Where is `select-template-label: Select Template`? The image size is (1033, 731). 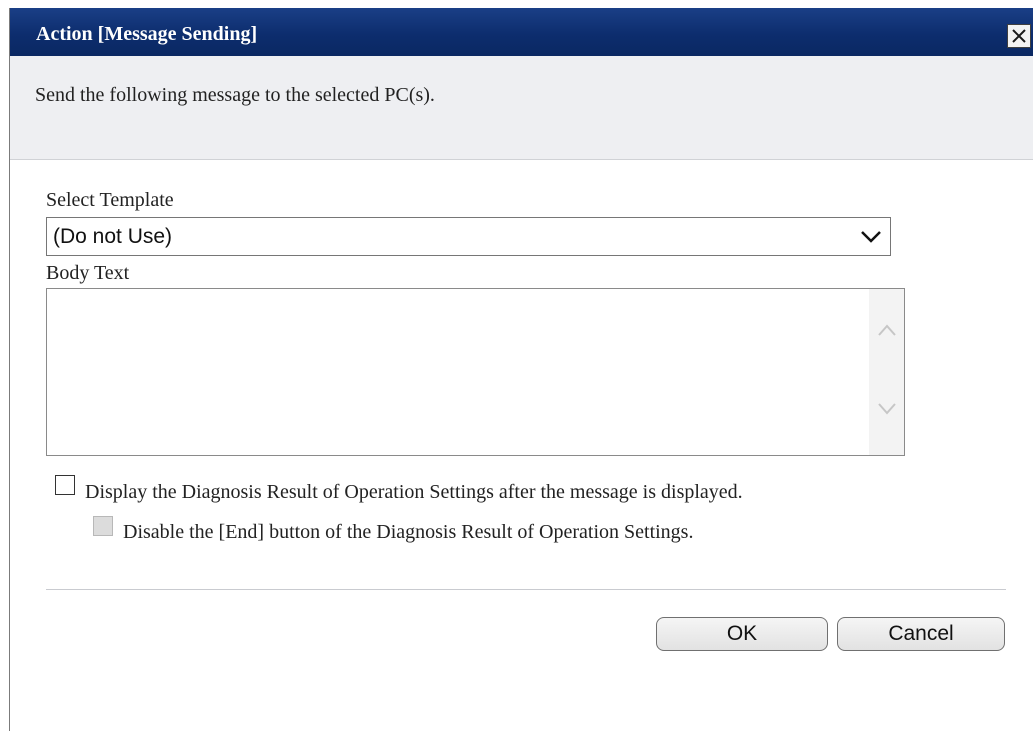 select-template-label: Select Template is located at coordinates (110, 200).